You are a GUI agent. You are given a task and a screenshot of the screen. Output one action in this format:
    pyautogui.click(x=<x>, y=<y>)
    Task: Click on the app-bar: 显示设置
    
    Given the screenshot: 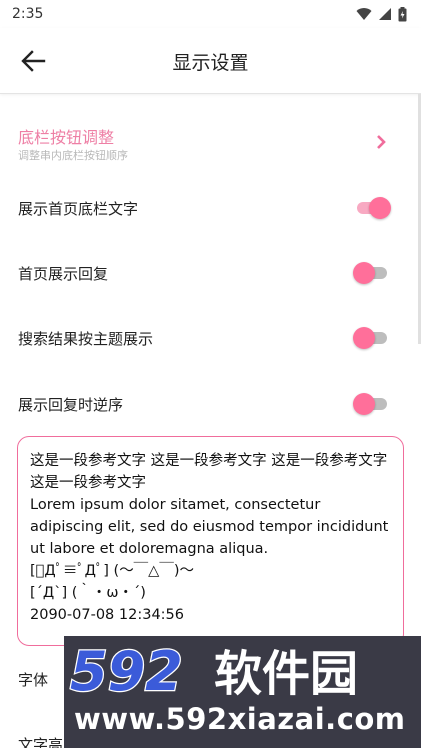 What is the action you would take?
    pyautogui.click(x=210, y=61)
    